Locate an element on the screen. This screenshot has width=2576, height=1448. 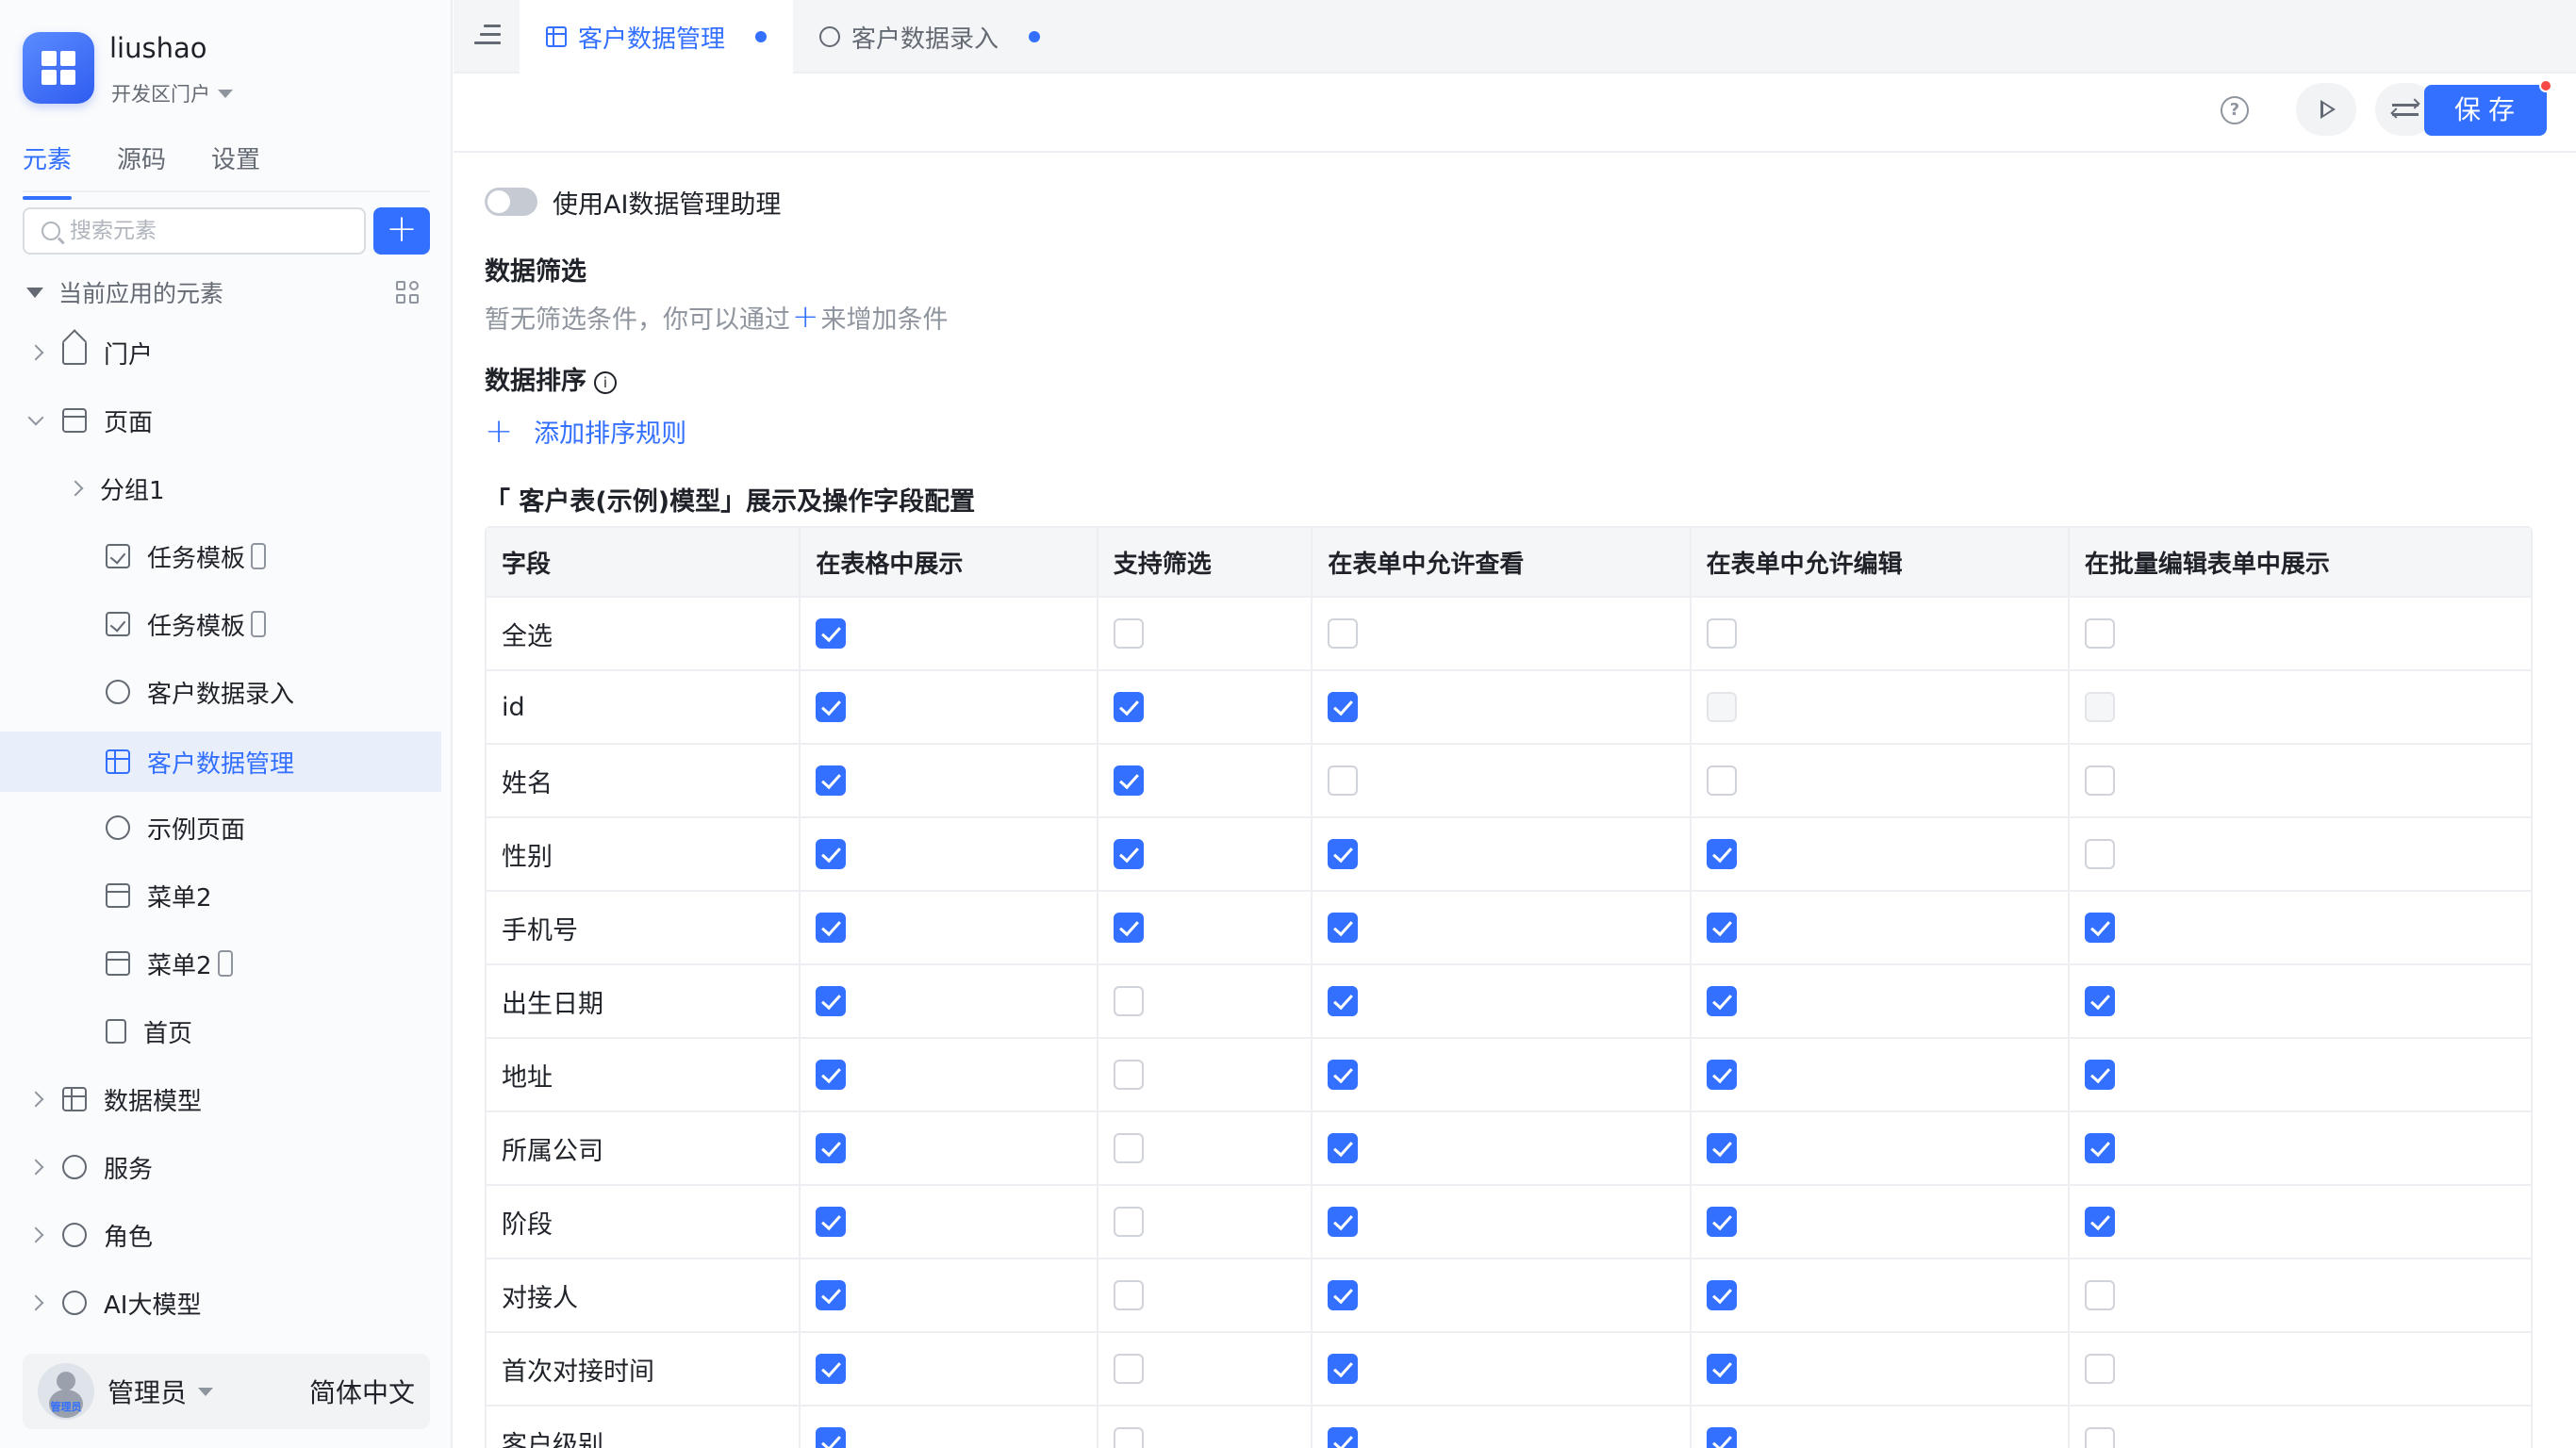
tree-item-portal: 门户 is located at coordinates (220, 352).